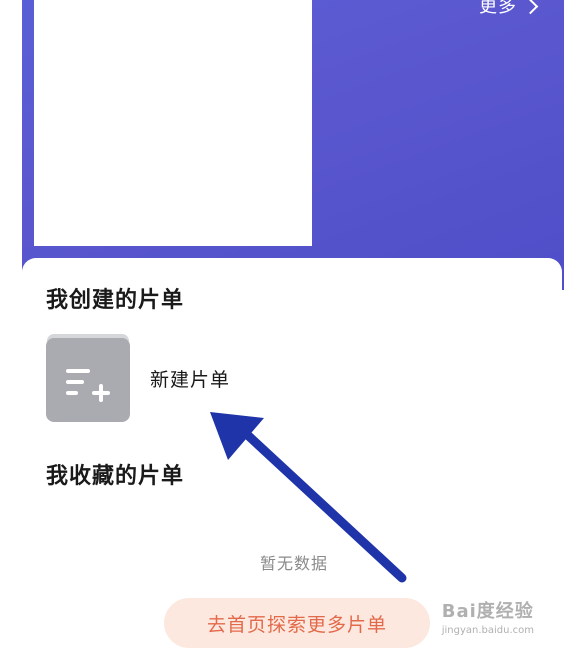  Describe the element at coordinates (190, 379) in the screenshot. I see `new-list-label: 新建片单` at that location.